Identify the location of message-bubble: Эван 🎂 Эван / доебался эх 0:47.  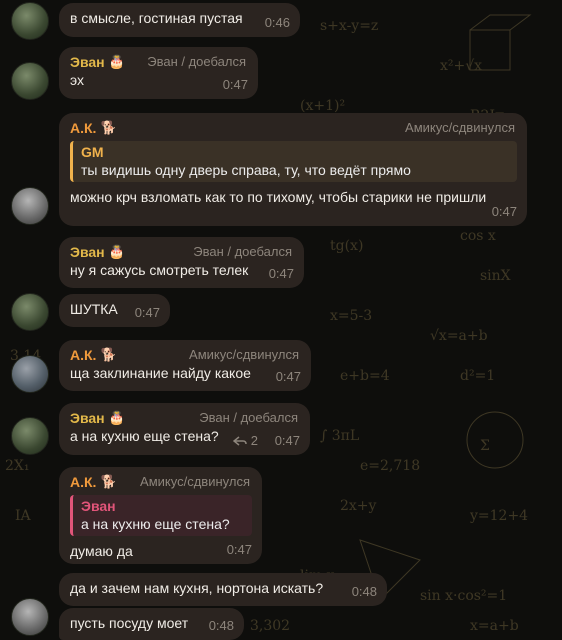
(158, 73).